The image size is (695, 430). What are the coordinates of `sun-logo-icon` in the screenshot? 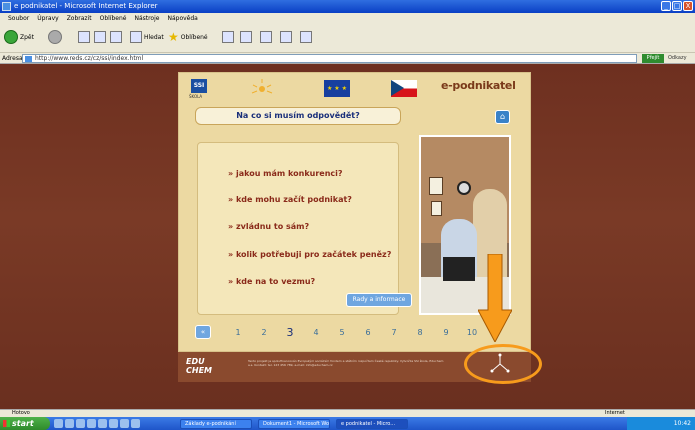 It's located at (262, 86).